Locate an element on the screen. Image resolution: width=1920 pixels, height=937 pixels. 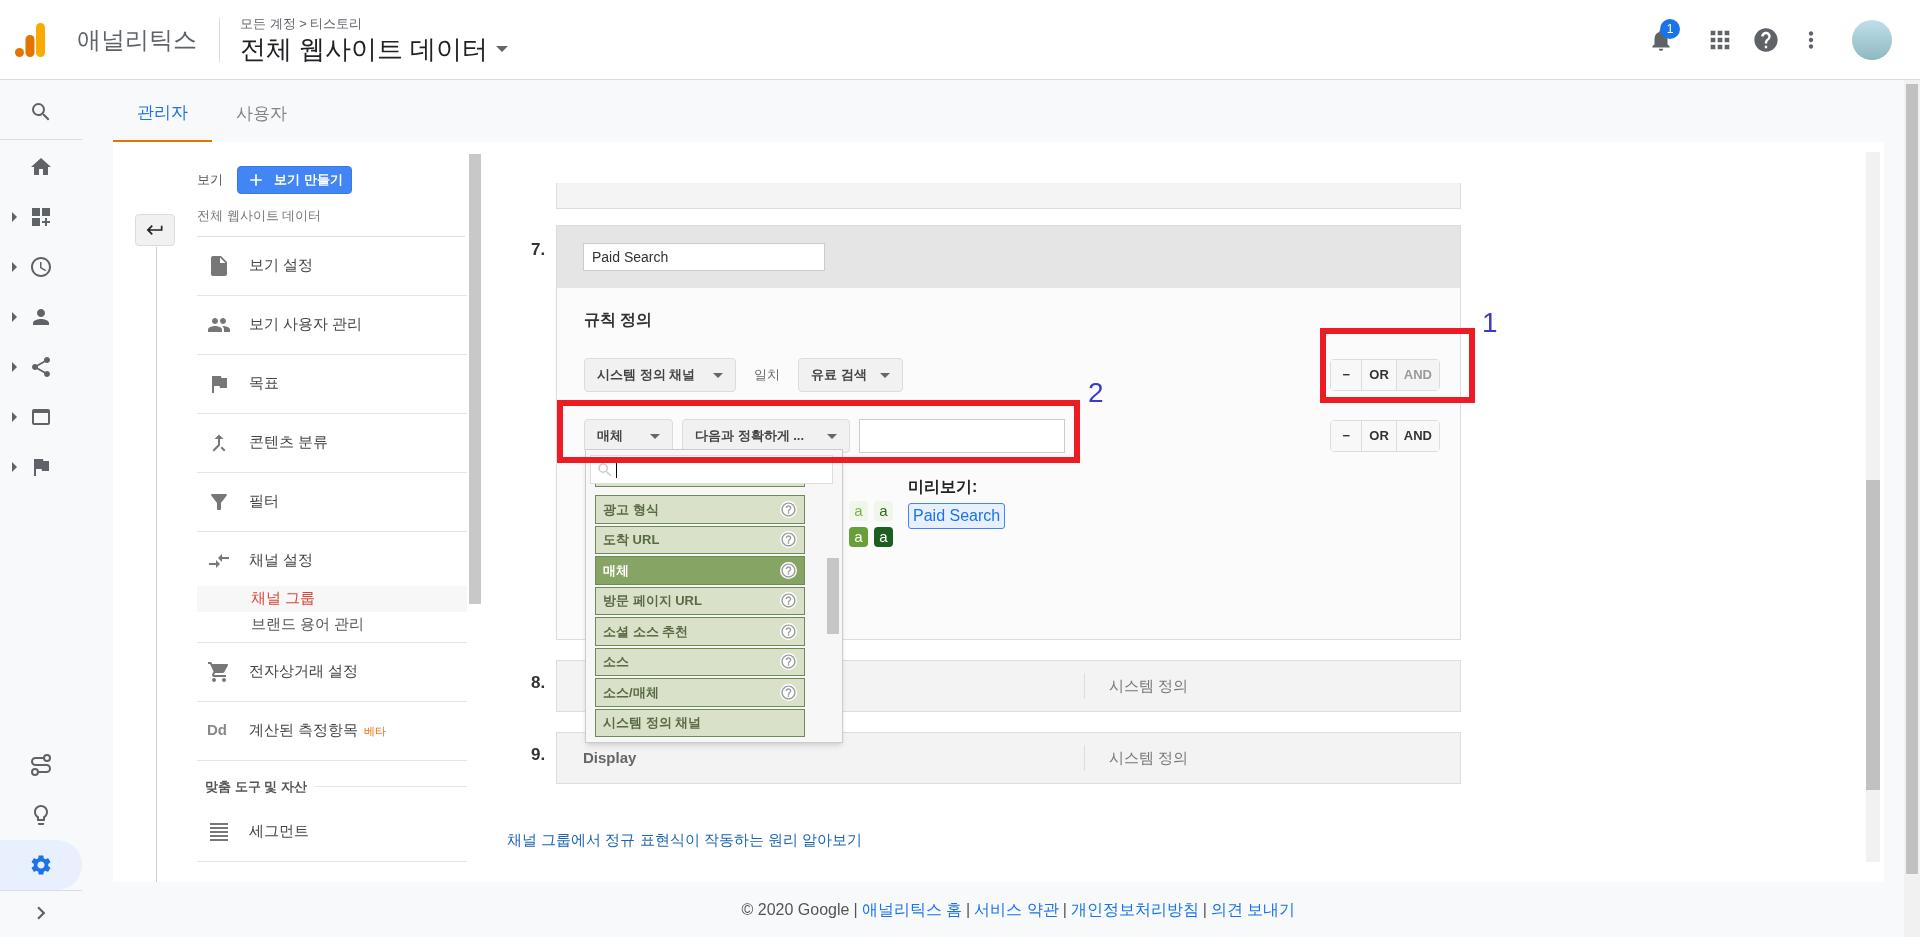
breadcrumb: 모든 계정 > 티스토리 is located at coordinates (374, 23).